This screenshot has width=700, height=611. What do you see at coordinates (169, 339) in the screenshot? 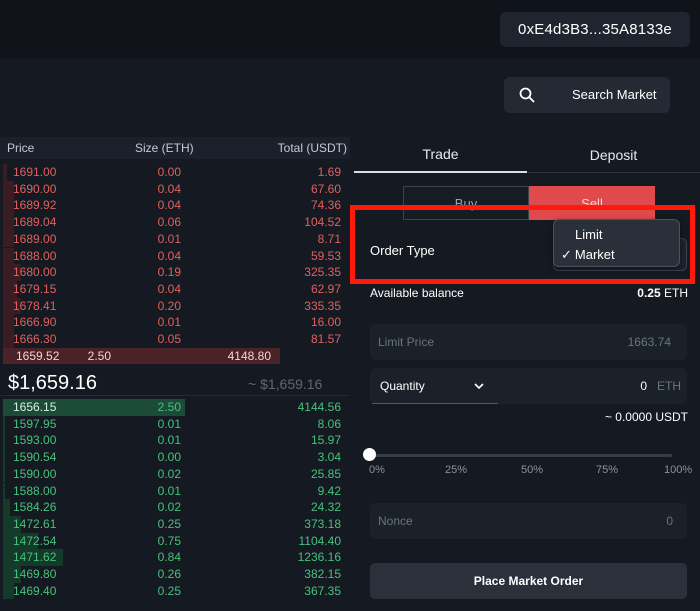
I see `ask-size: 0.05` at bounding box center [169, 339].